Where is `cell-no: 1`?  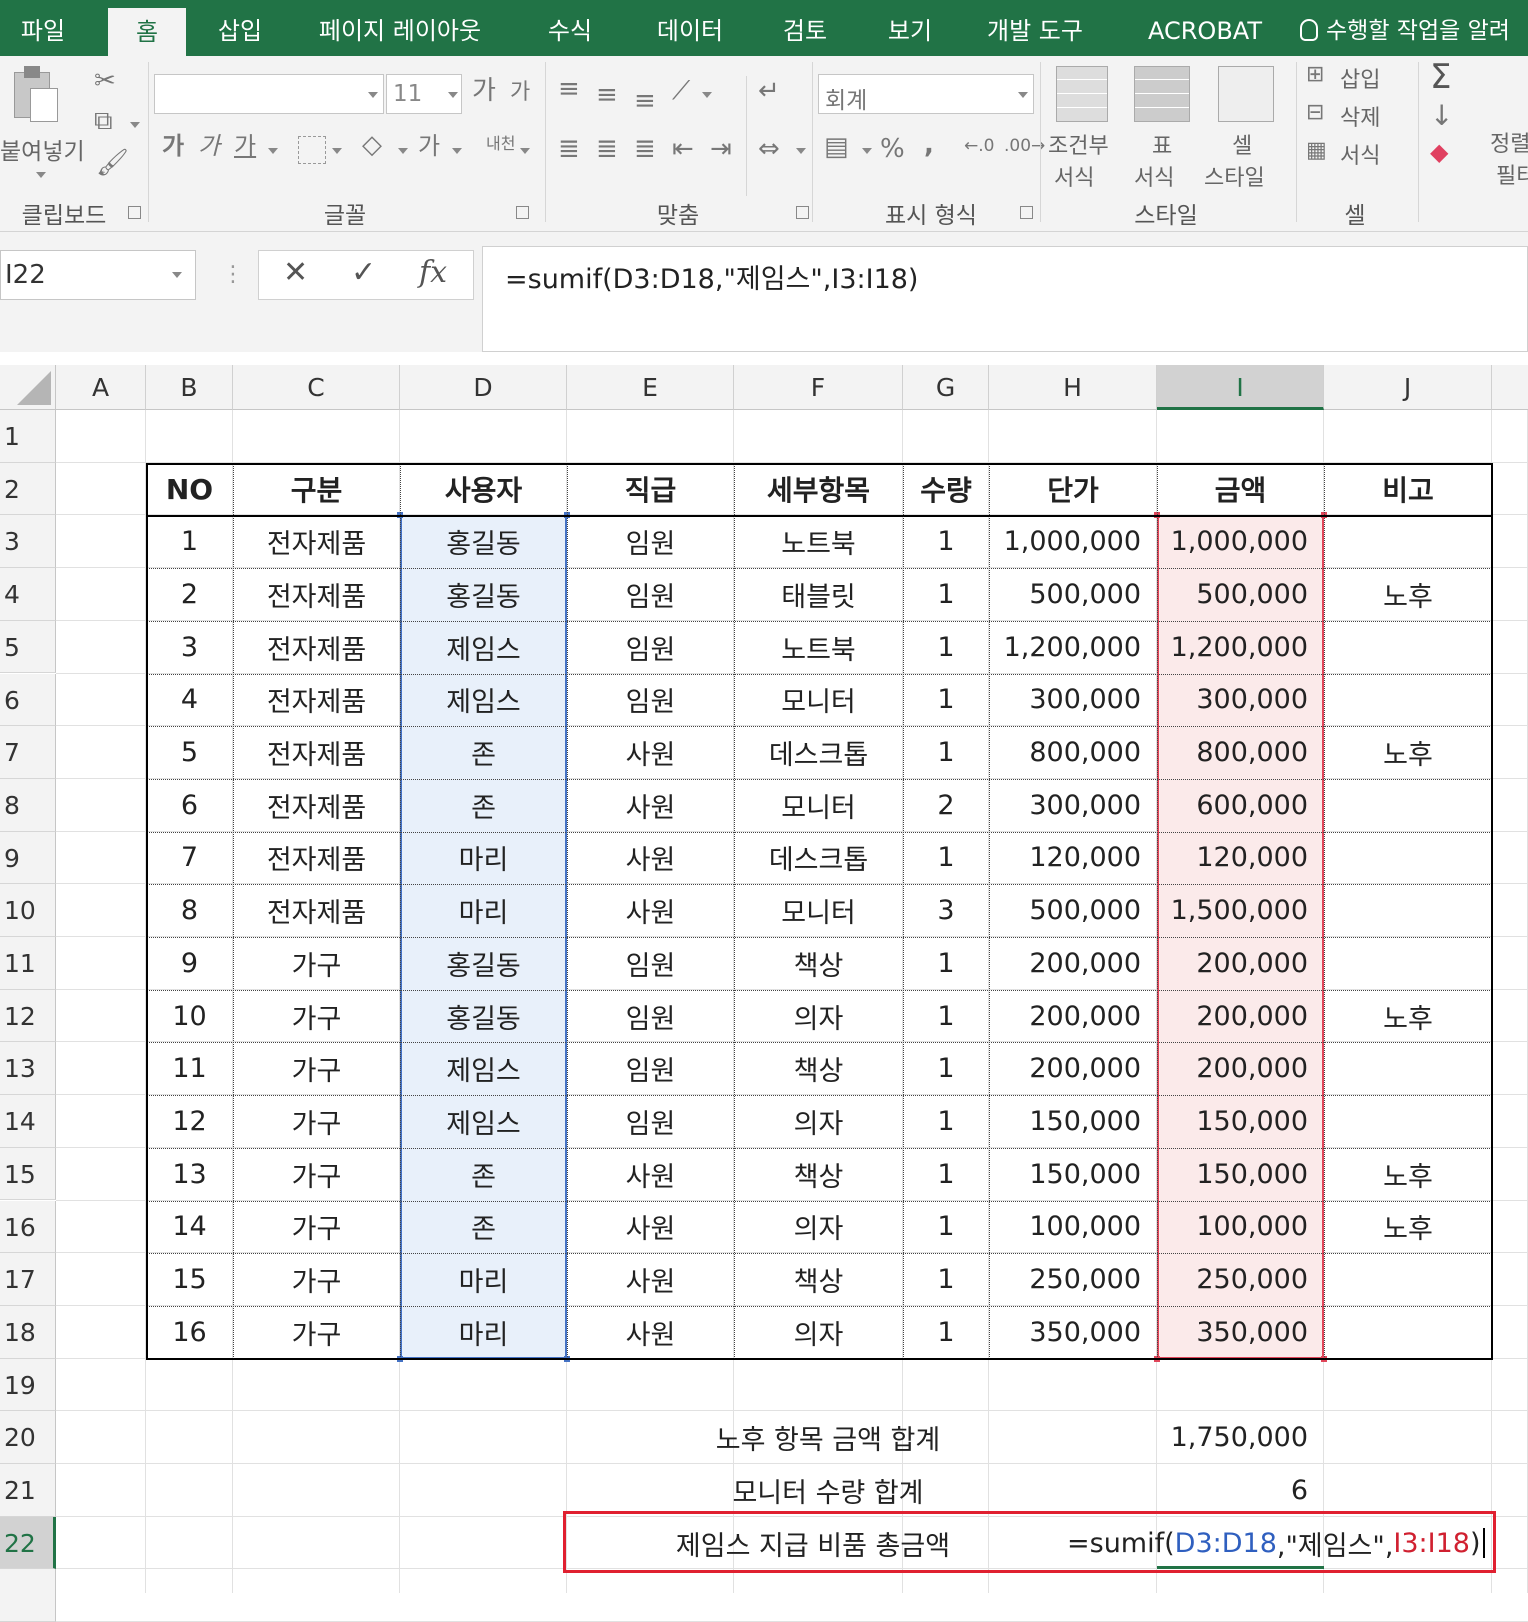
cell-no: 1 is located at coordinates (189, 541).